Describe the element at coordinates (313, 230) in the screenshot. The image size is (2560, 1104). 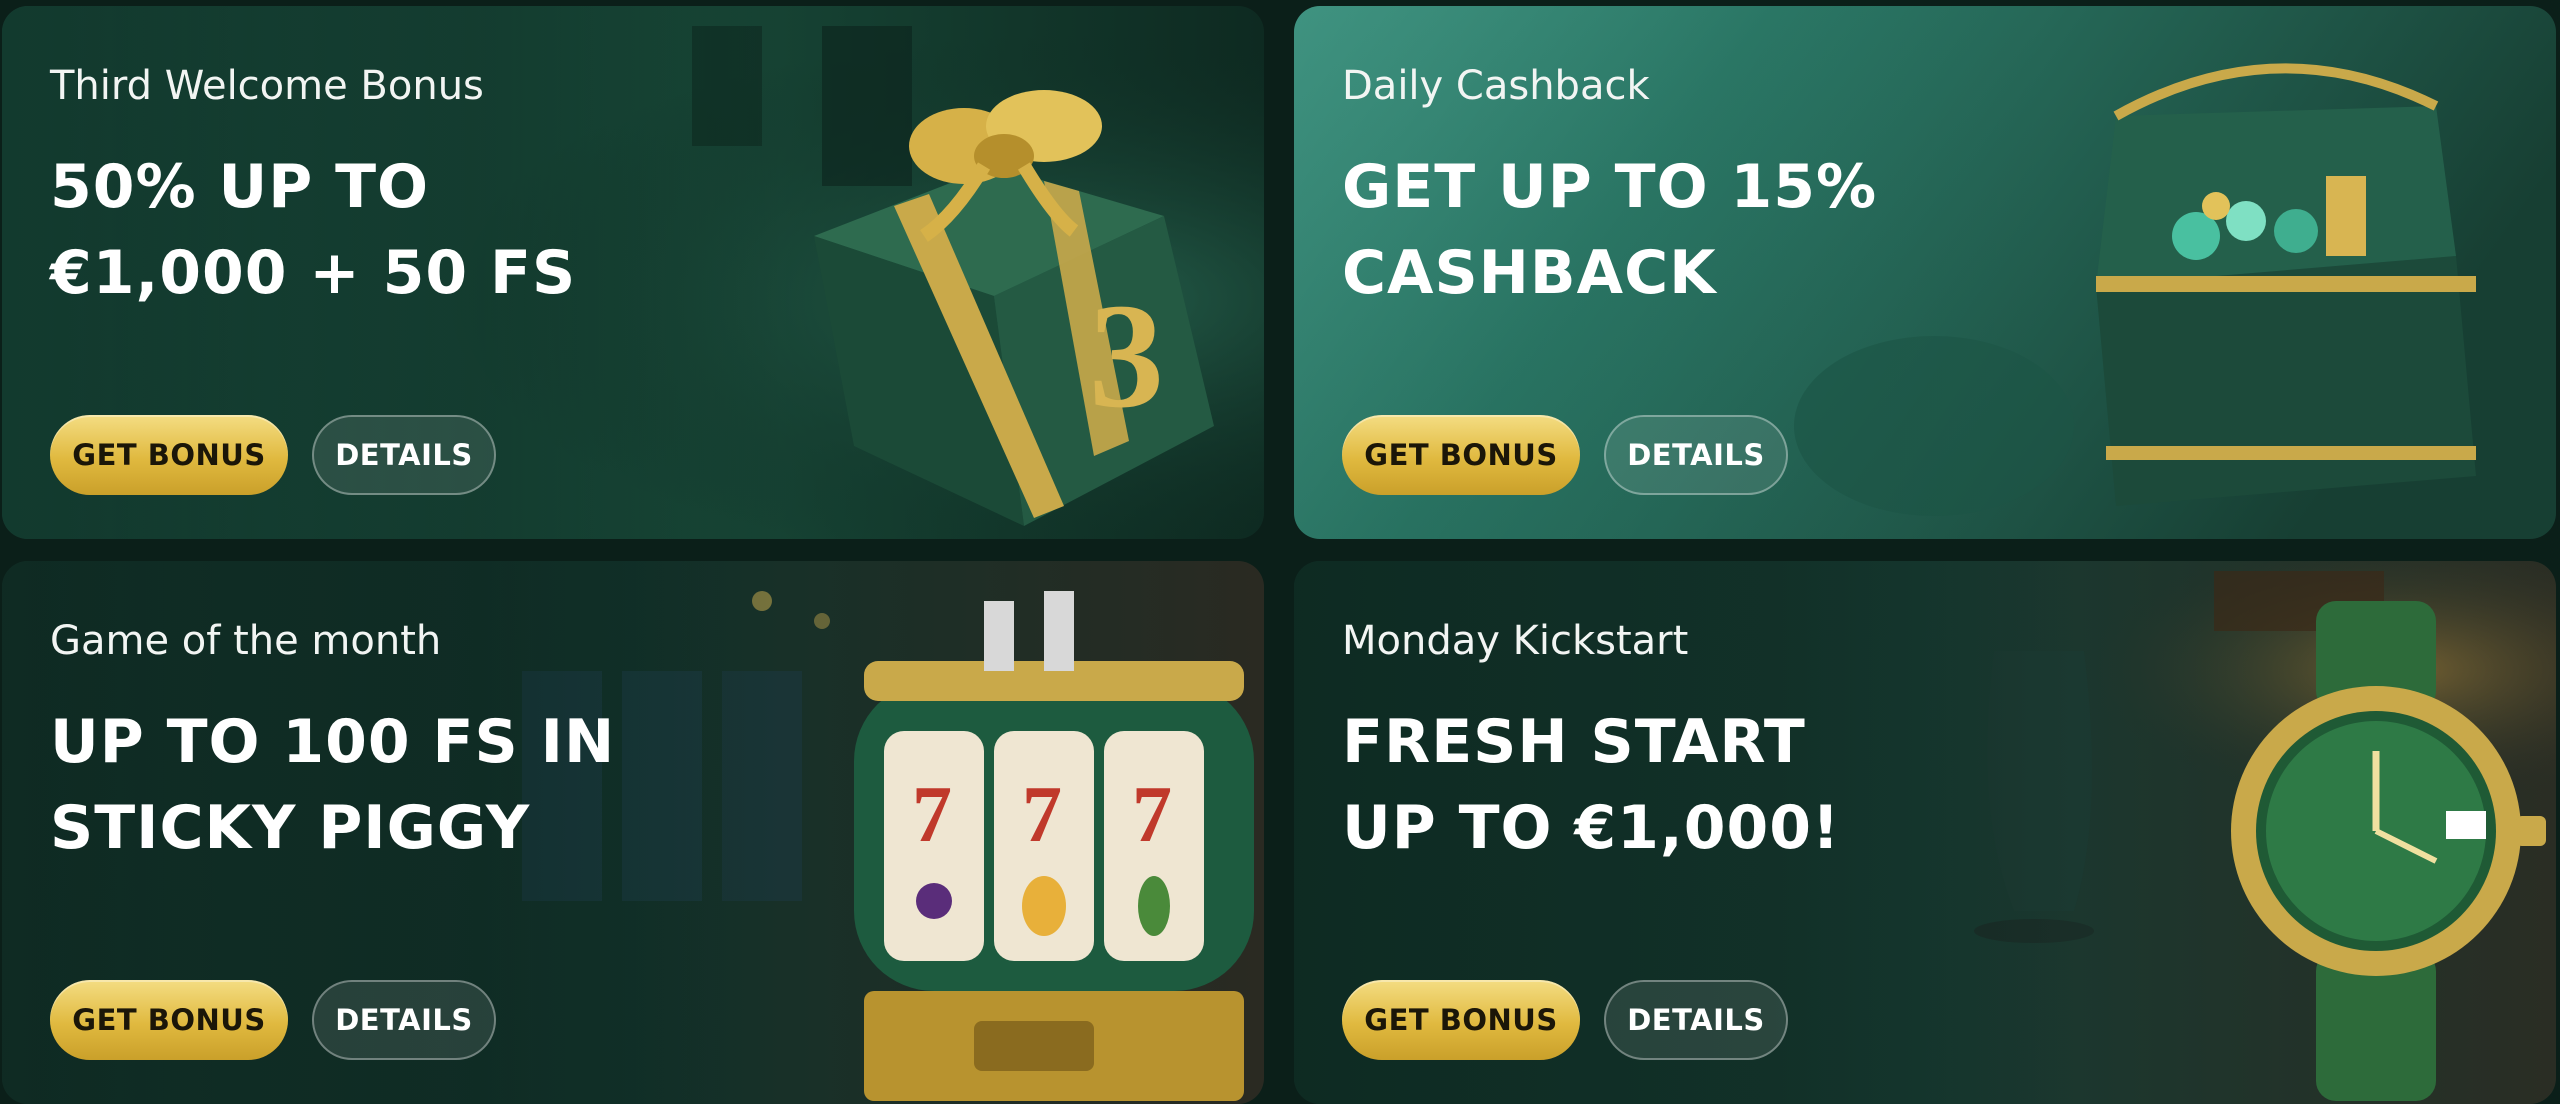
I see `promo-headline: 50% UP TO €1,000 + 50 FS` at that location.